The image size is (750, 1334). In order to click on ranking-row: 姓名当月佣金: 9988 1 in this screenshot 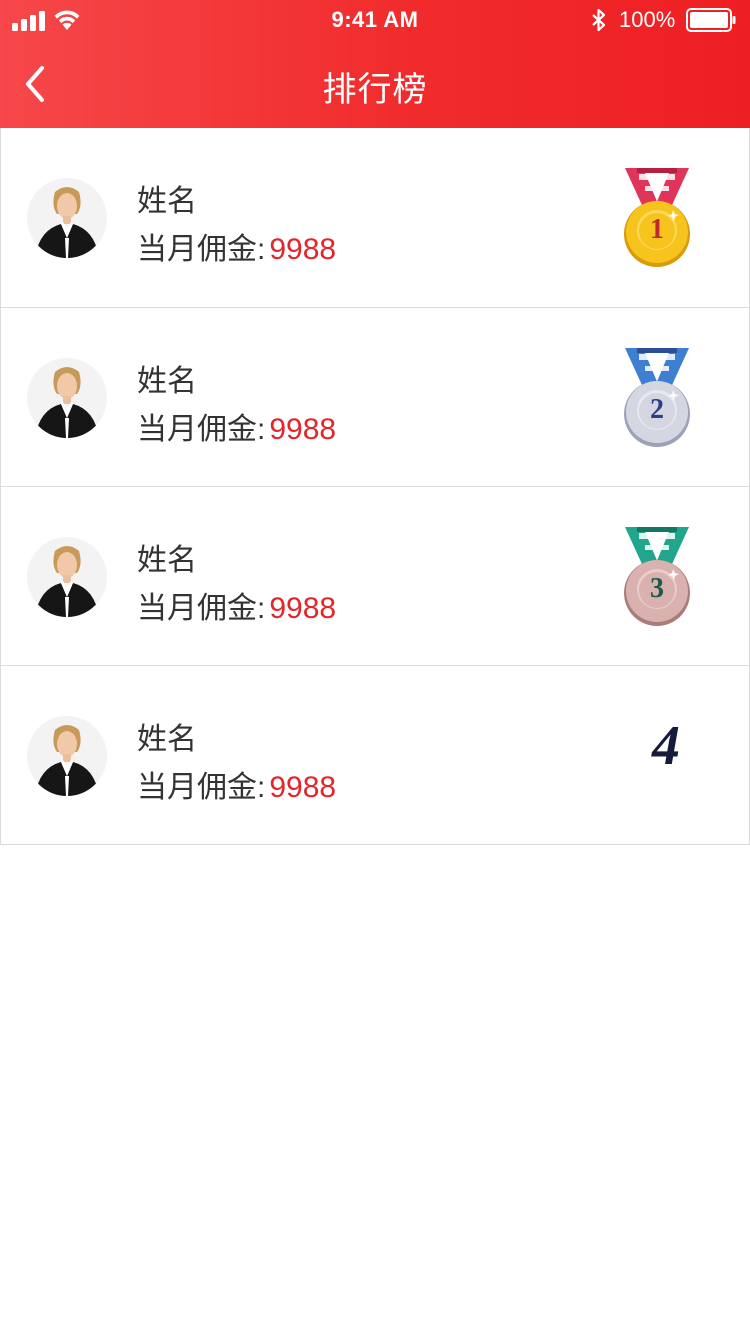, I will do `click(375, 218)`.